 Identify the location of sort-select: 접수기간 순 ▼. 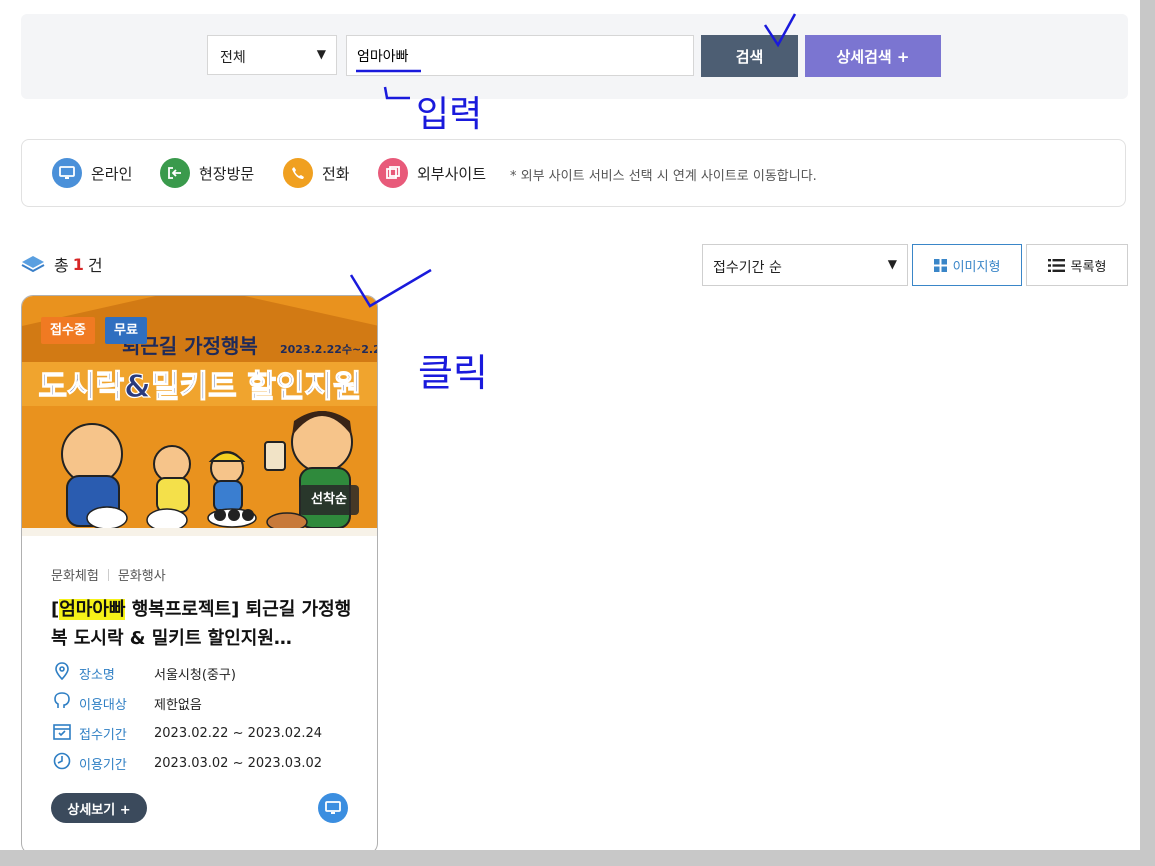
(805, 265).